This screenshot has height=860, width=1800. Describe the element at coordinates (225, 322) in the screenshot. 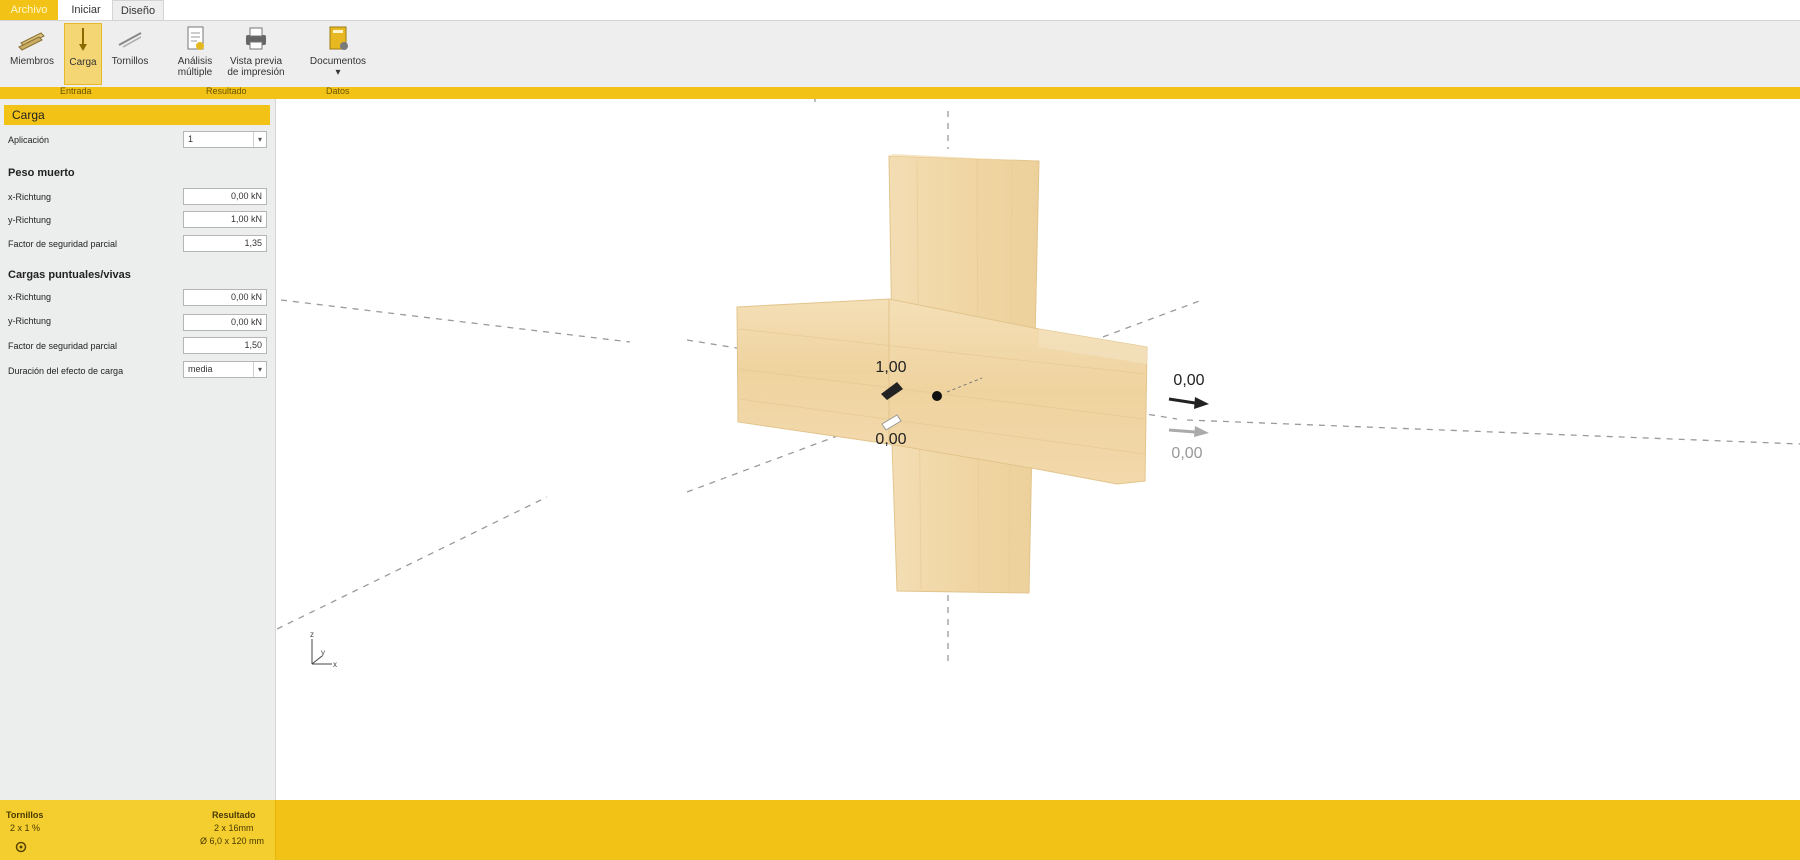

I see `cv-y-input: 0,00 kN` at that location.